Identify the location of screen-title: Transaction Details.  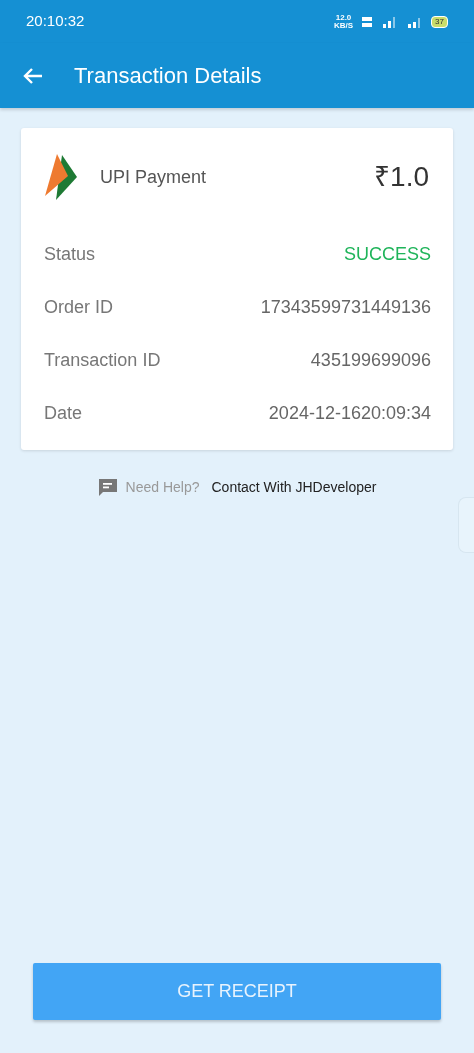
(168, 76).